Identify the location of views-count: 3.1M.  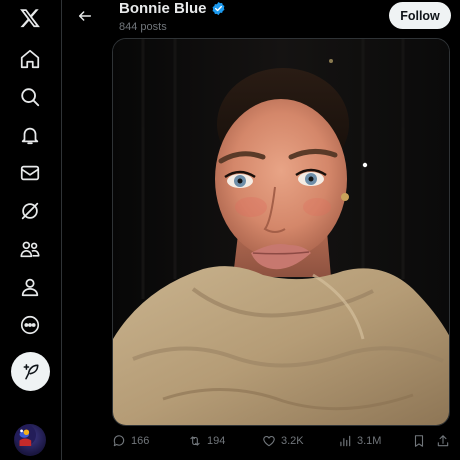
(369, 441).